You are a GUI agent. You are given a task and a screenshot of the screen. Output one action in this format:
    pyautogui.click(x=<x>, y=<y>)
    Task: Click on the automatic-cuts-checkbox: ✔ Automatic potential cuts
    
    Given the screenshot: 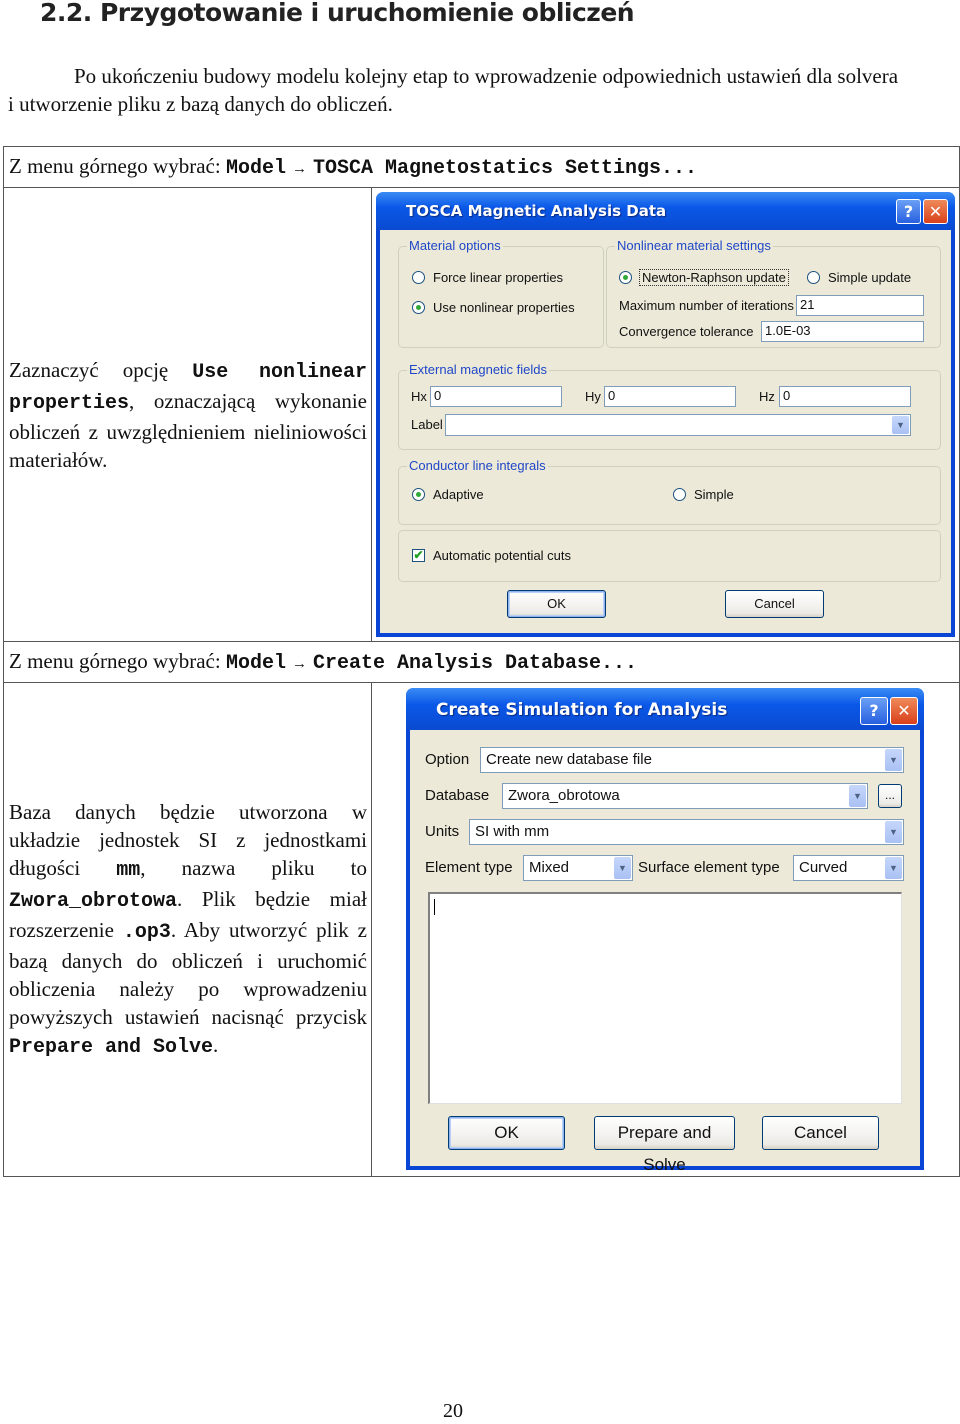 What is the action you would take?
    pyautogui.click(x=491, y=555)
    